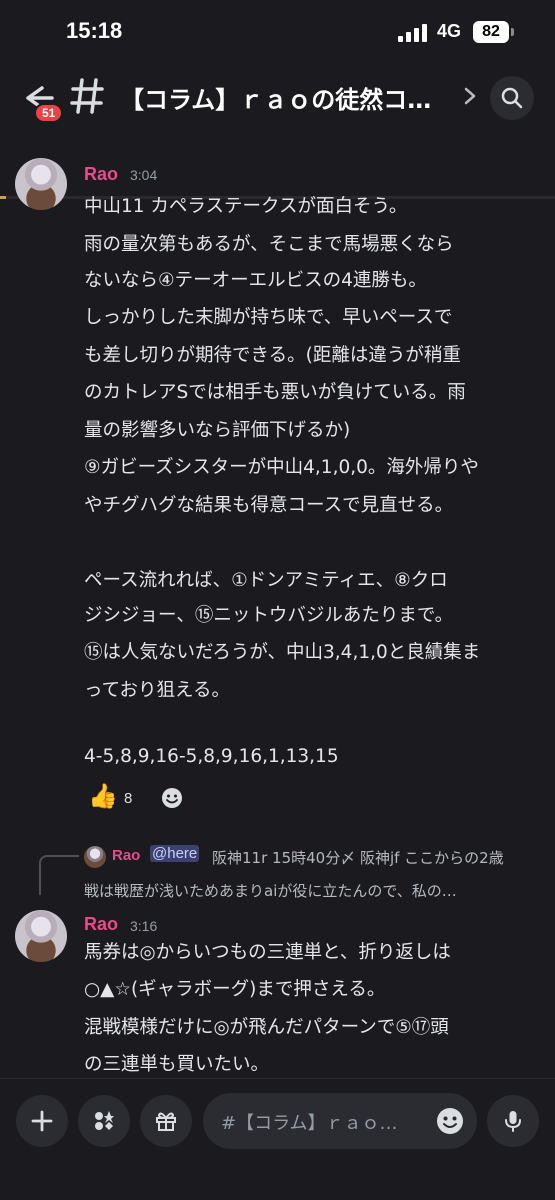 This screenshot has height=1200, width=555. Describe the element at coordinates (94, 30) in the screenshot. I see `status-time: 15:18` at that location.